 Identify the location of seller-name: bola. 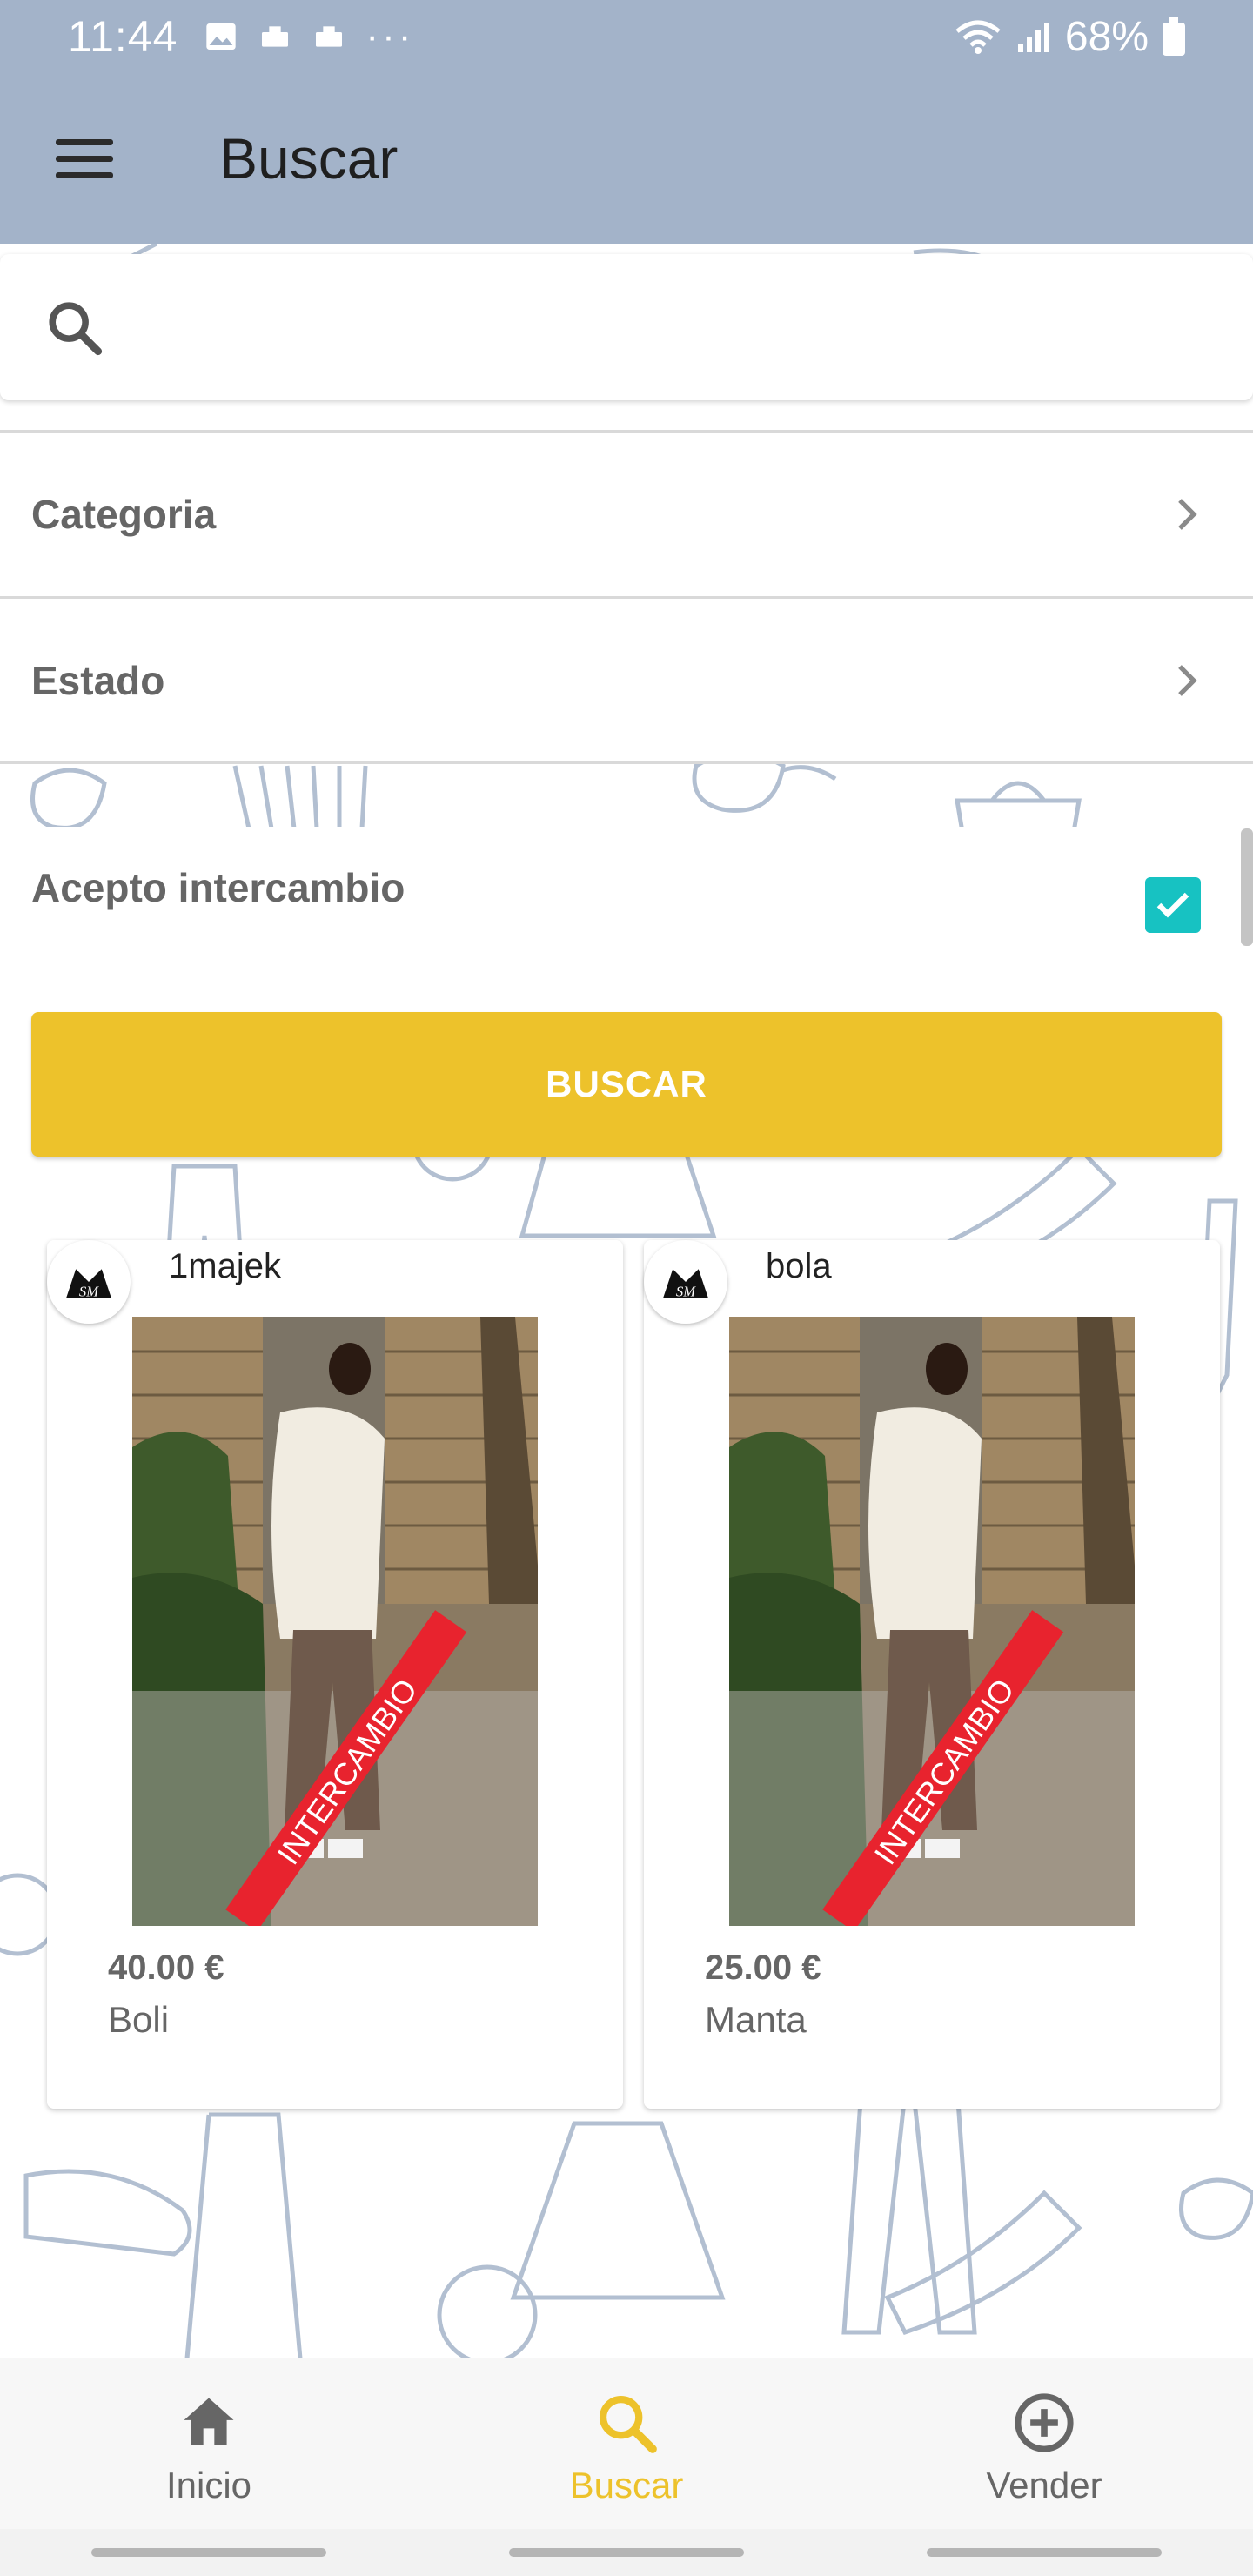
(799, 1266).